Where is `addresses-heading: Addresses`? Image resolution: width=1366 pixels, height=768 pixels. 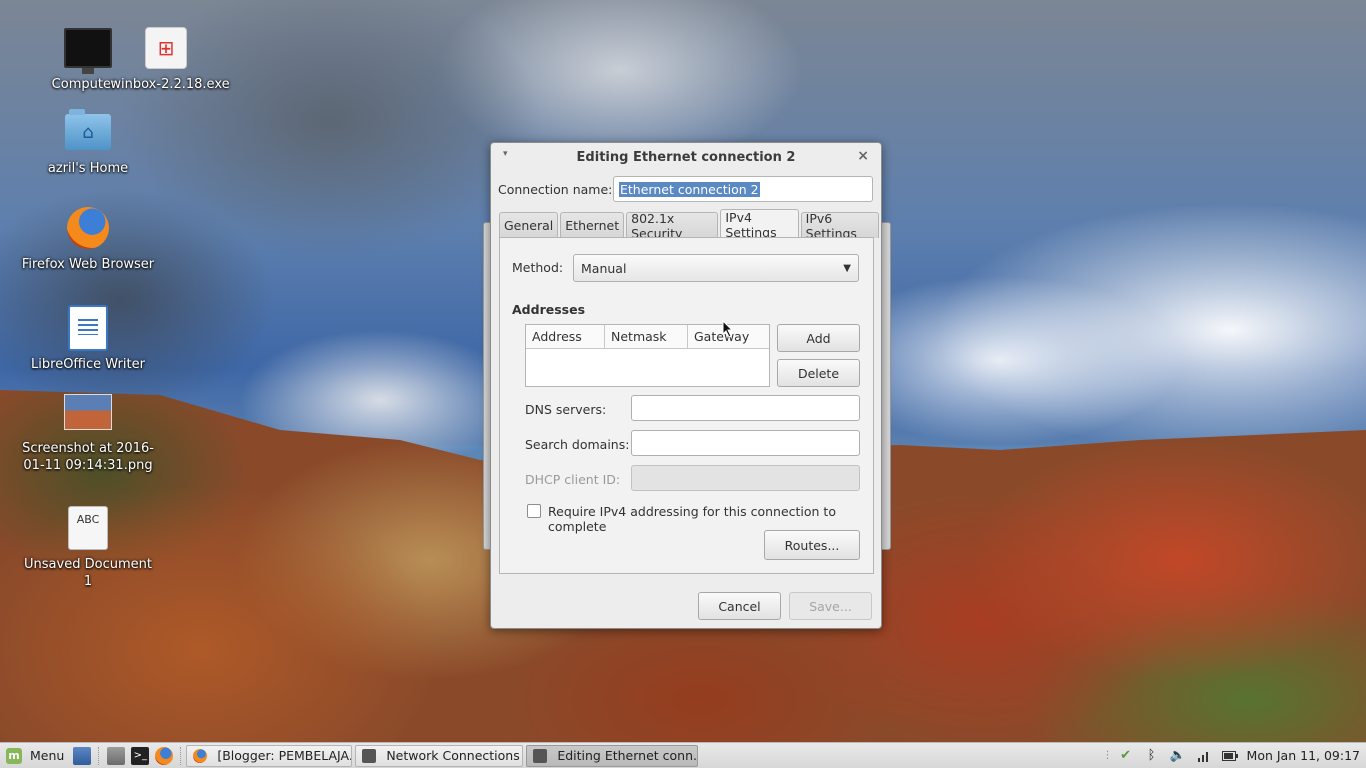
addresses-heading: Addresses is located at coordinates (549, 309).